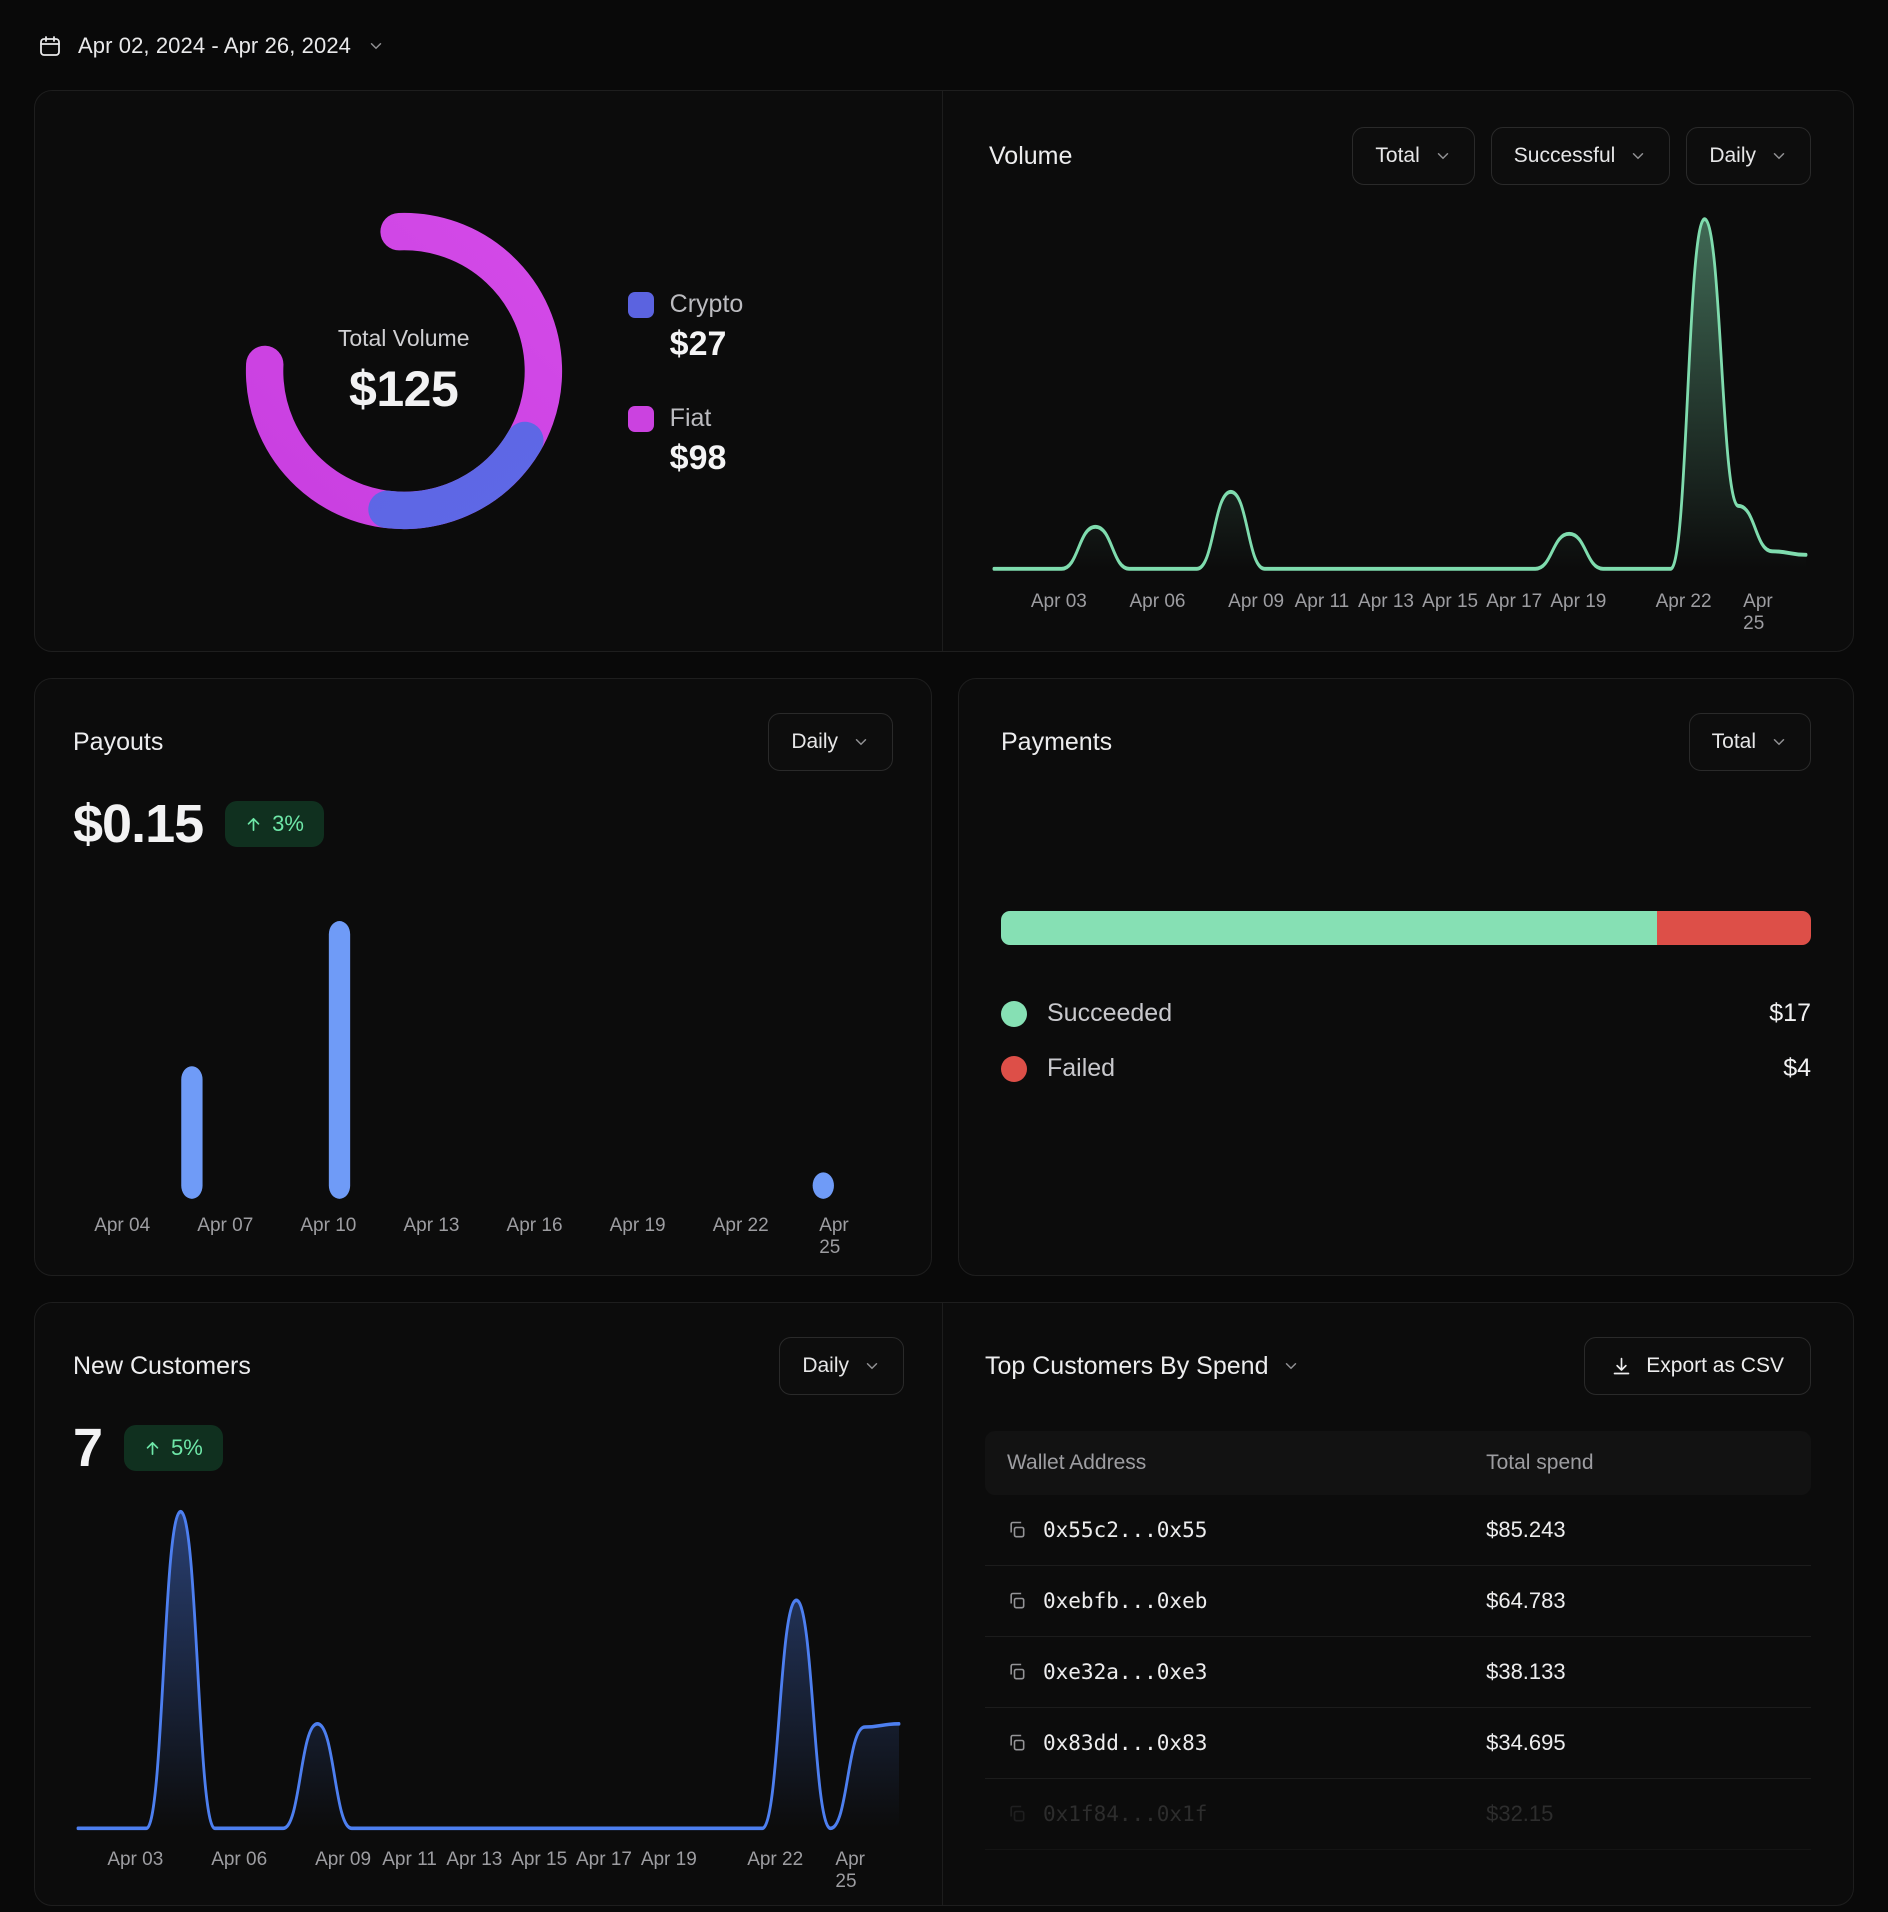  Describe the element at coordinates (1142, 1366) in the screenshot. I see `top-customers-title-select: Top Customers By Spend` at that location.